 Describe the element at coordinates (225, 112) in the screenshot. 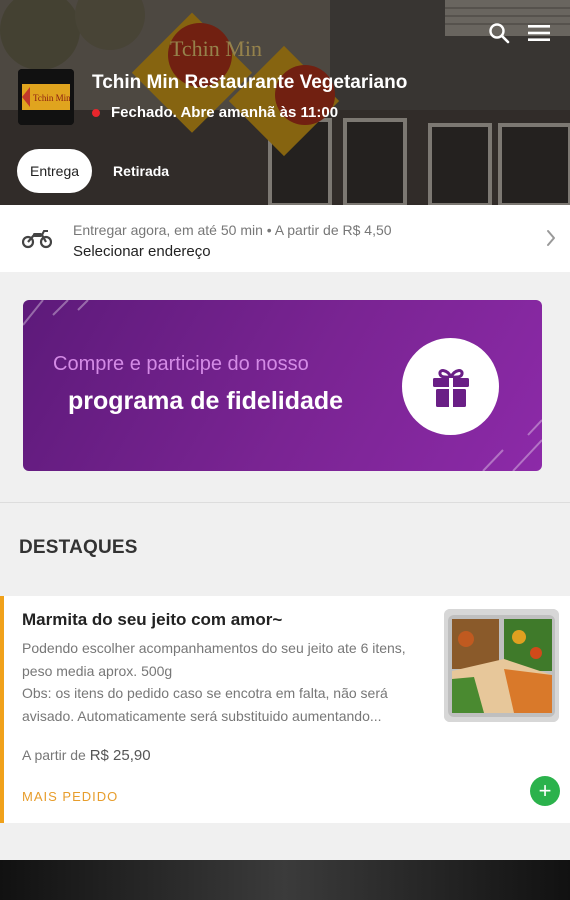

I see `status-text: Fechado. Abre amanhã às 11:00` at that location.